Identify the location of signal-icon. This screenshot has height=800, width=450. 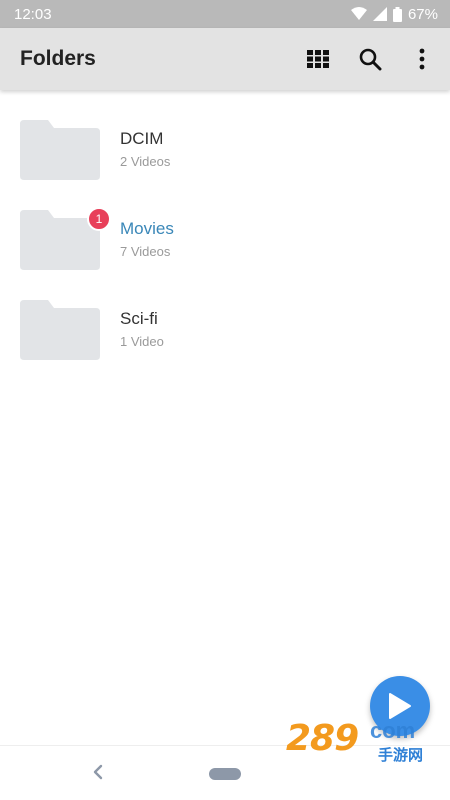
(379, 14).